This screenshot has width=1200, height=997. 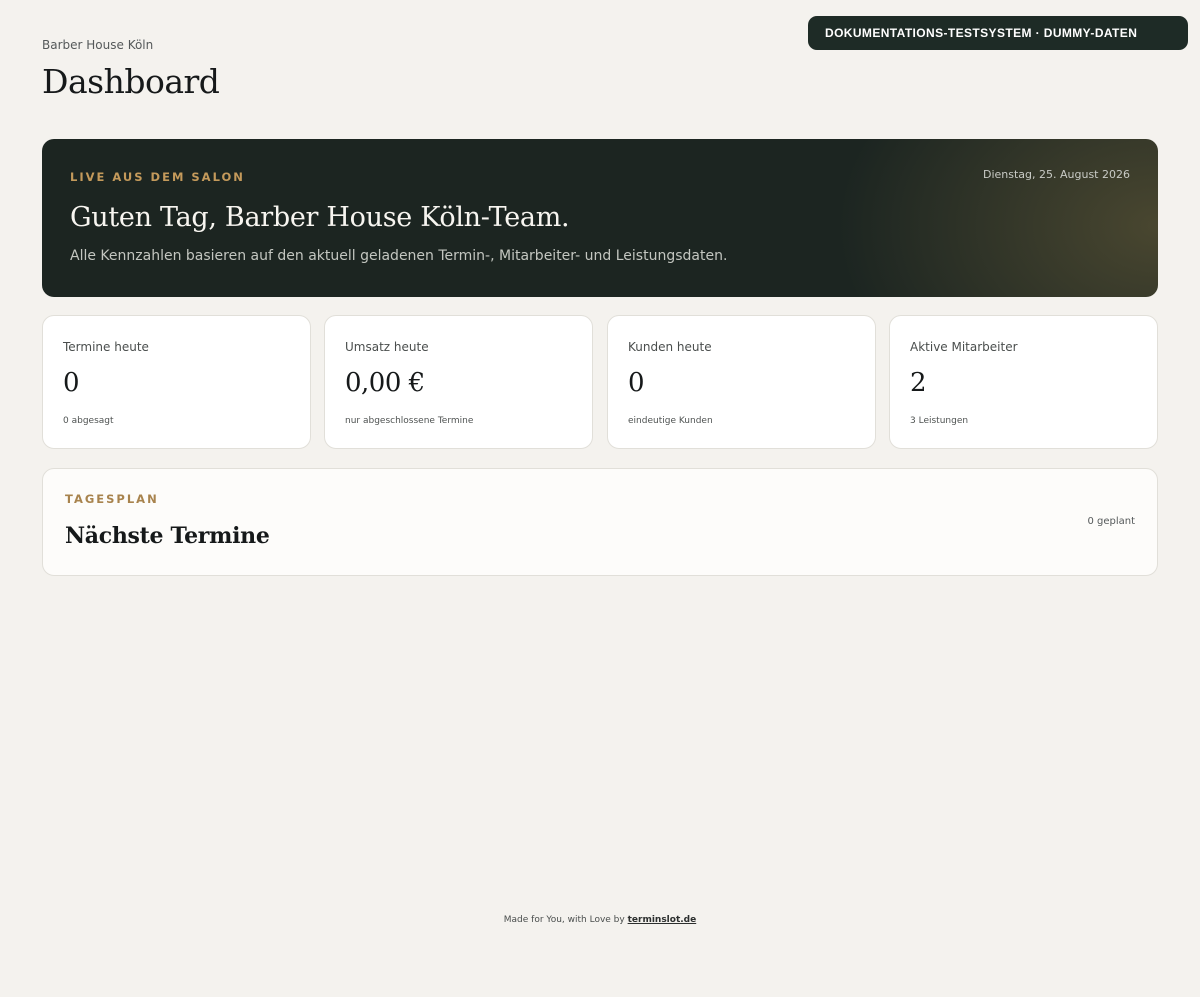 What do you see at coordinates (670, 347) in the screenshot?
I see `stat-label: Kunden heute` at bounding box center [670, 347].